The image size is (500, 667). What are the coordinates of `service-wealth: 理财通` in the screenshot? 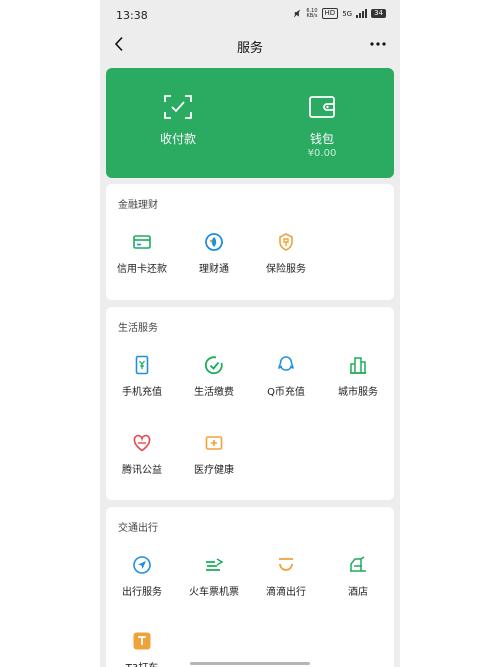 It's located at (214, 262).